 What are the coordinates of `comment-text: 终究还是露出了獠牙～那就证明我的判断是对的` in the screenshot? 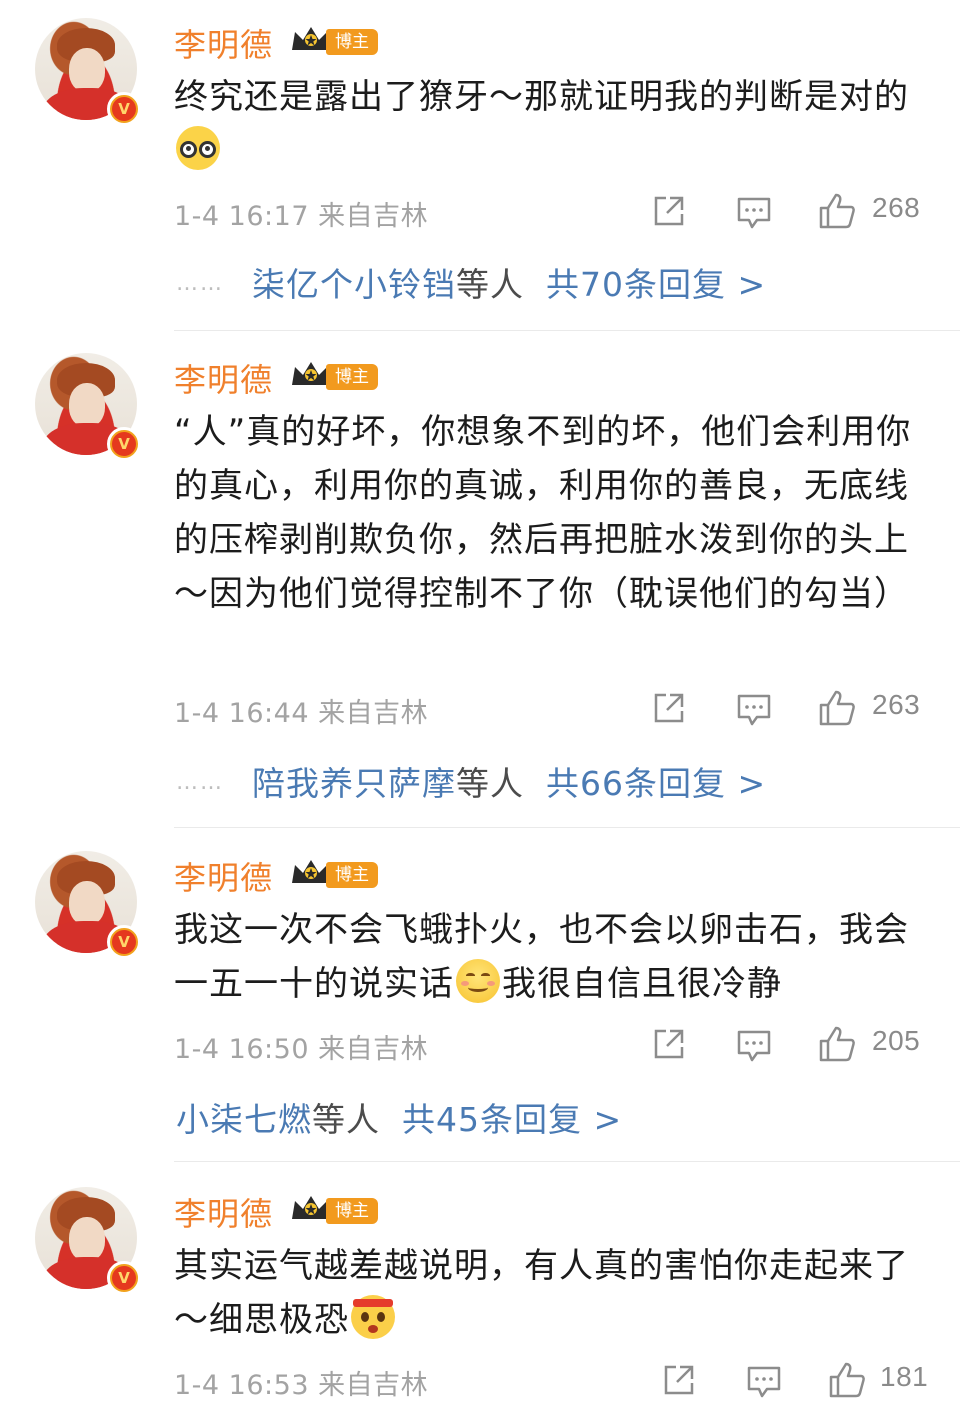 It's located at (554, 124).